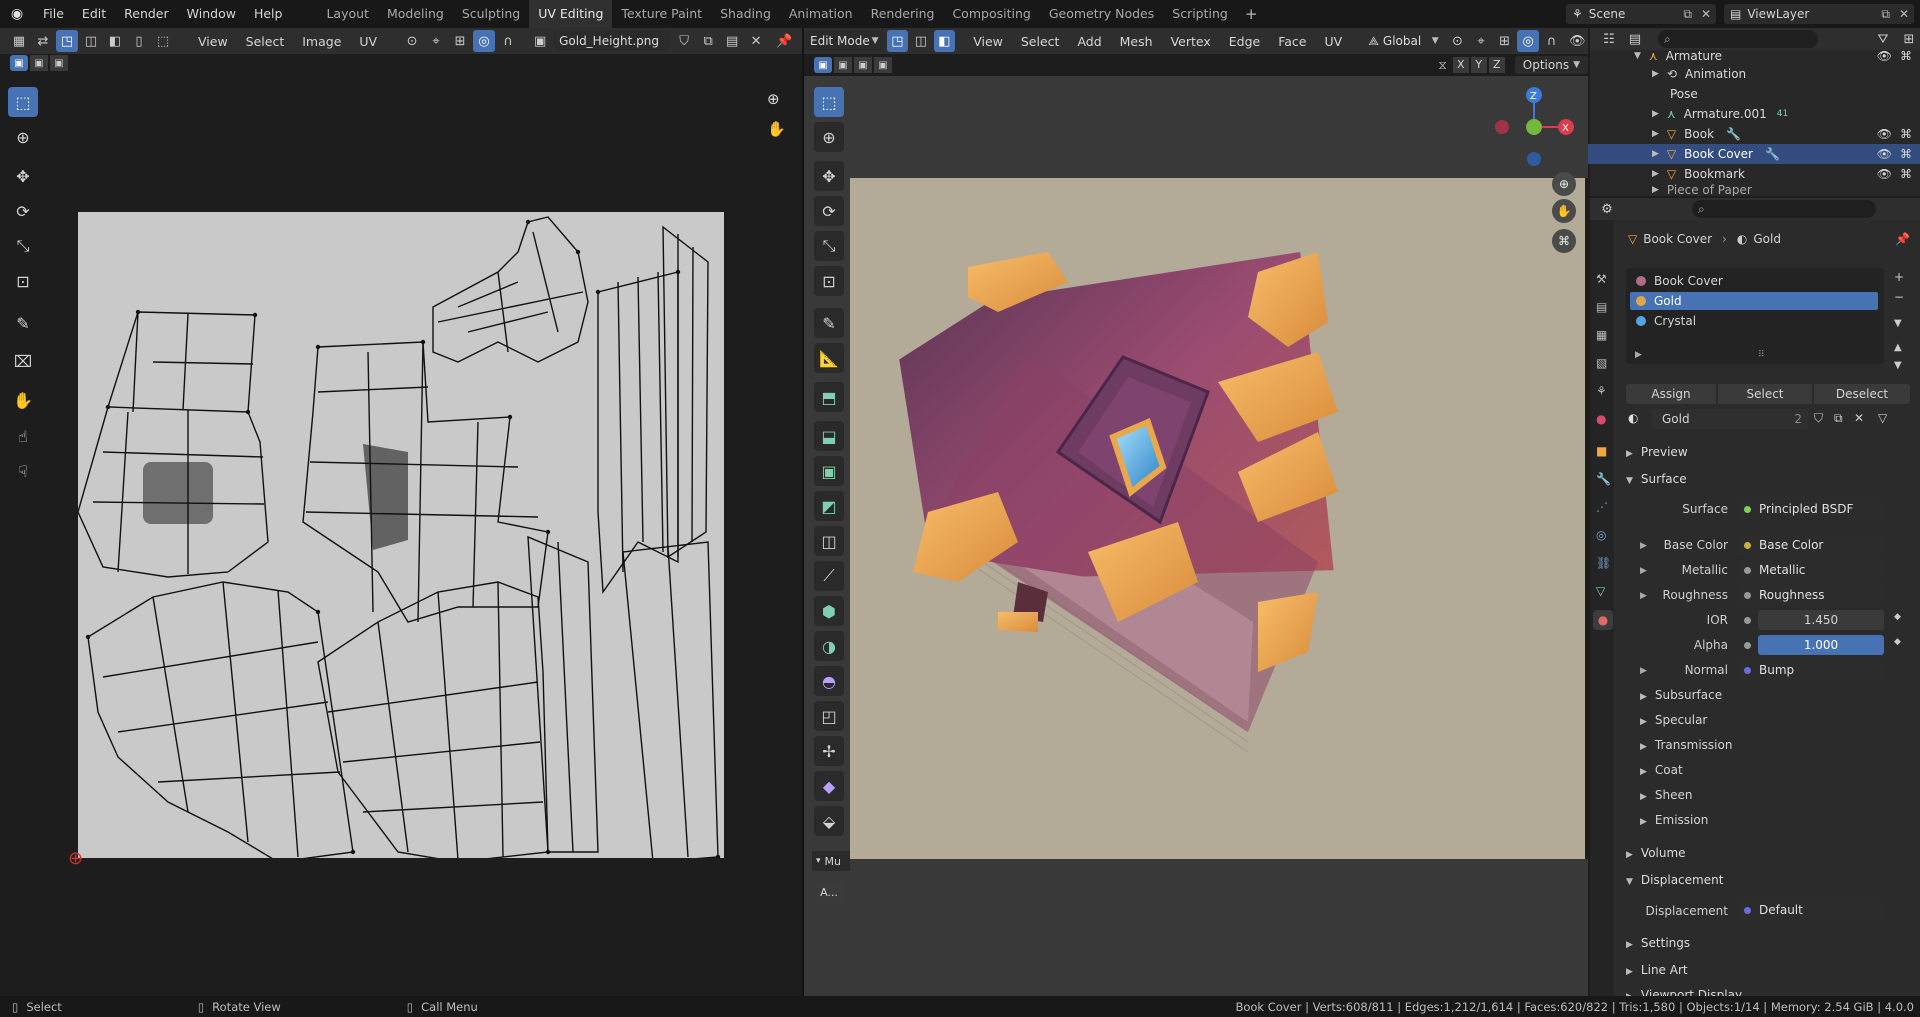 The width and height of the screenshot is (1920, 1017). Describe the element at coordinates (1603, 479) in the screenshot. I see `modifier-tab-icon: 🔧` at that location.